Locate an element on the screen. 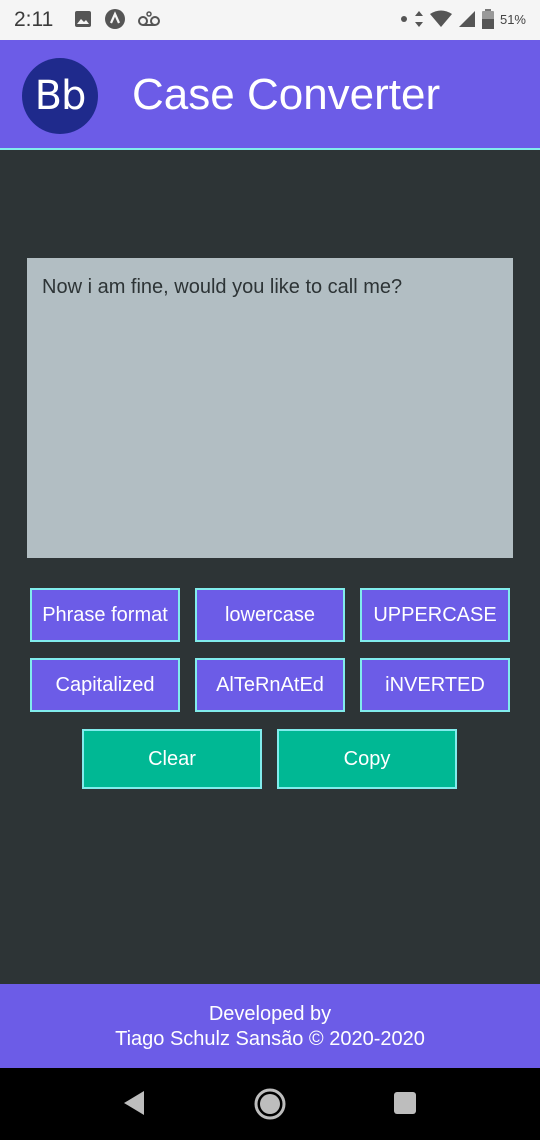 Image resolution: width=540 pixels, height=1140 pixels. dot-icon is located at coordinates (403, 19).